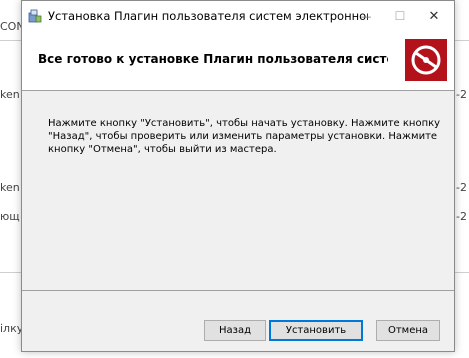 The image size is (469, 358). I want to click on maximize-icon: ☐, so click(400, 16).